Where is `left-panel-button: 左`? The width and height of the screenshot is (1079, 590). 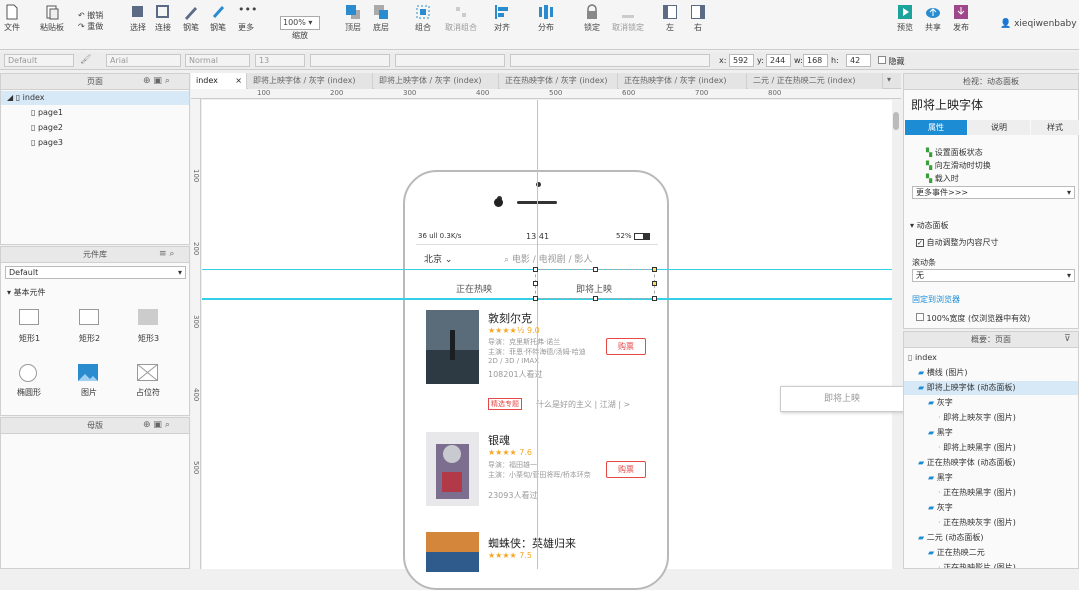
left-panel-button: 左 is located at coordinates (670, 18).